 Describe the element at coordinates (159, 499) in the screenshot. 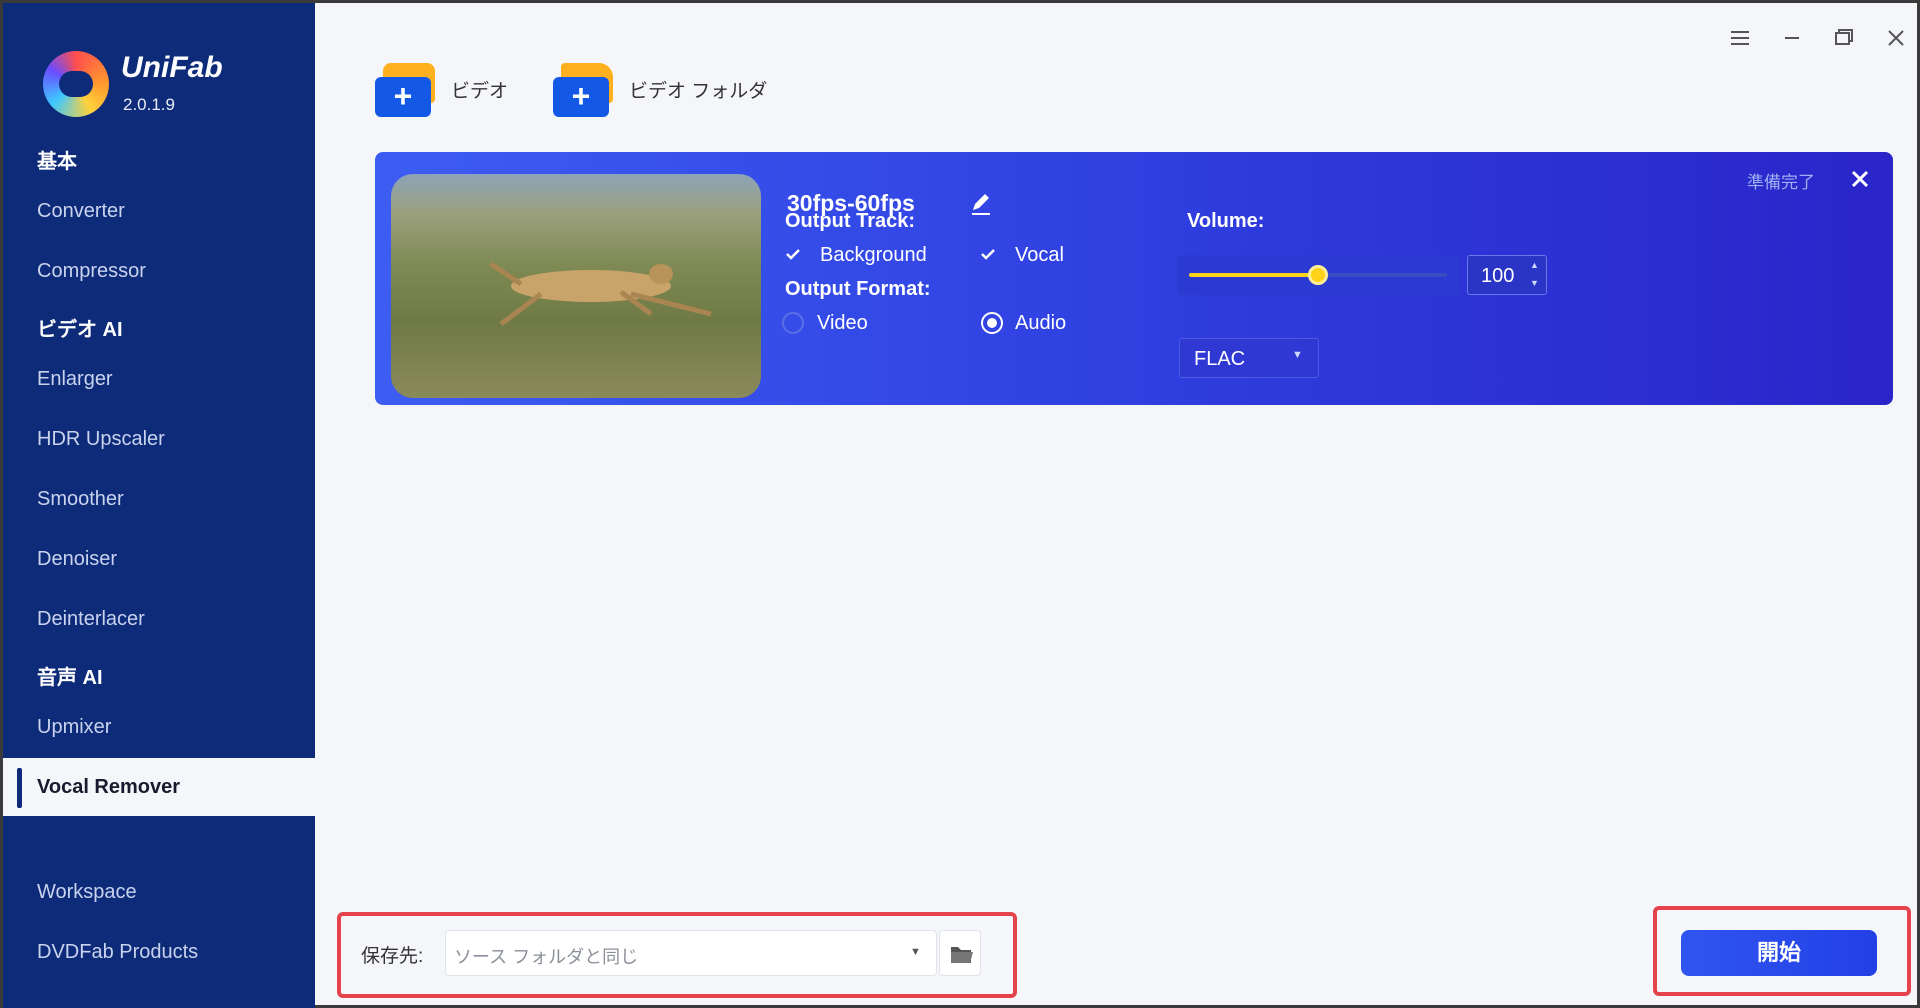

I see `sidebar-item-smoother: Smoother` at that location.